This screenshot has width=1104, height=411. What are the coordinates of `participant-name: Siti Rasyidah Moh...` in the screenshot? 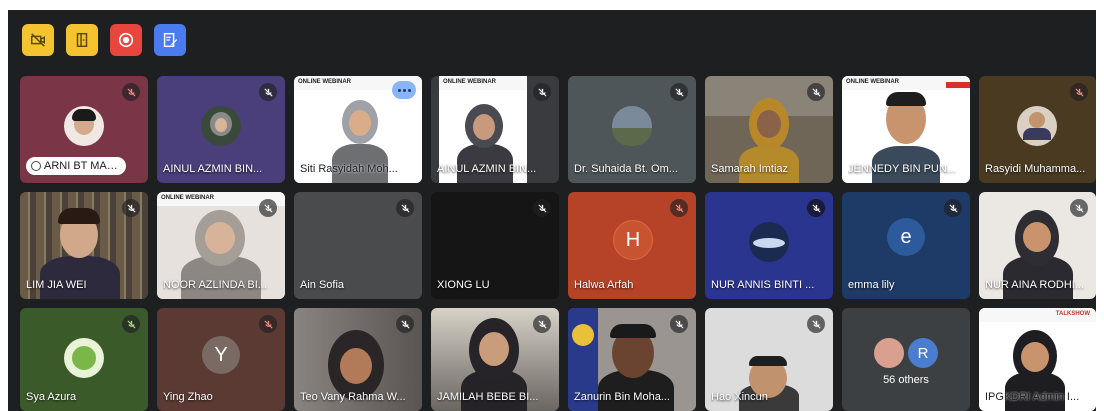 It's located at (349, 169).